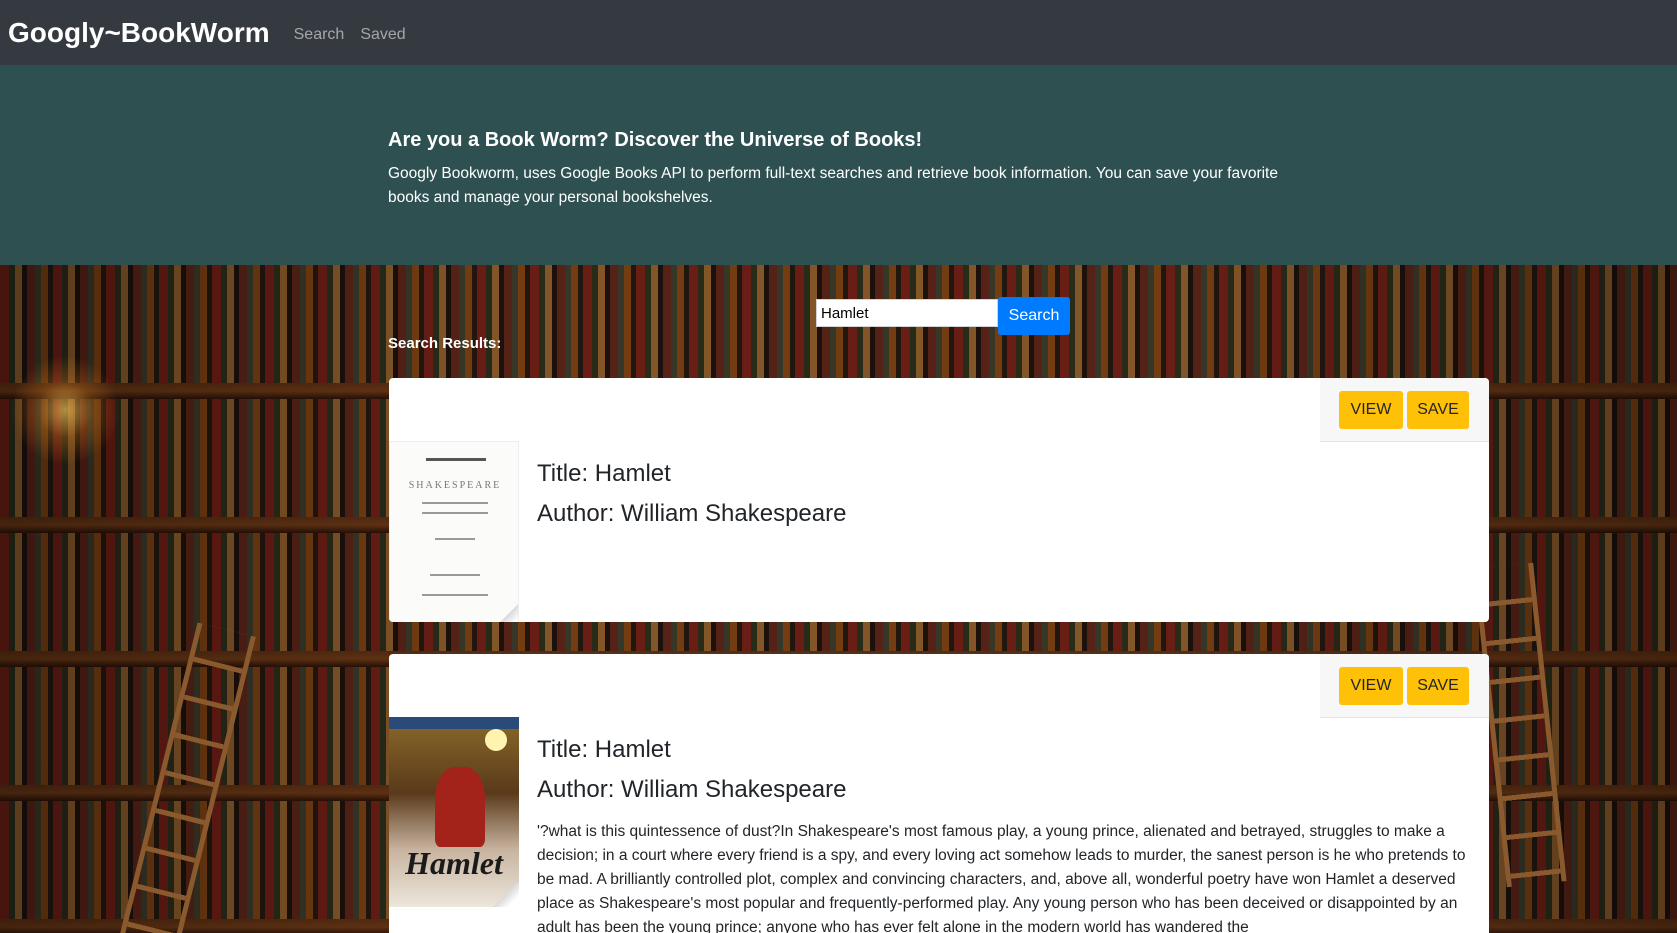 The height and width of the screenshot is (933, 1677). I want to click on cover-figure, so click(460, 807).